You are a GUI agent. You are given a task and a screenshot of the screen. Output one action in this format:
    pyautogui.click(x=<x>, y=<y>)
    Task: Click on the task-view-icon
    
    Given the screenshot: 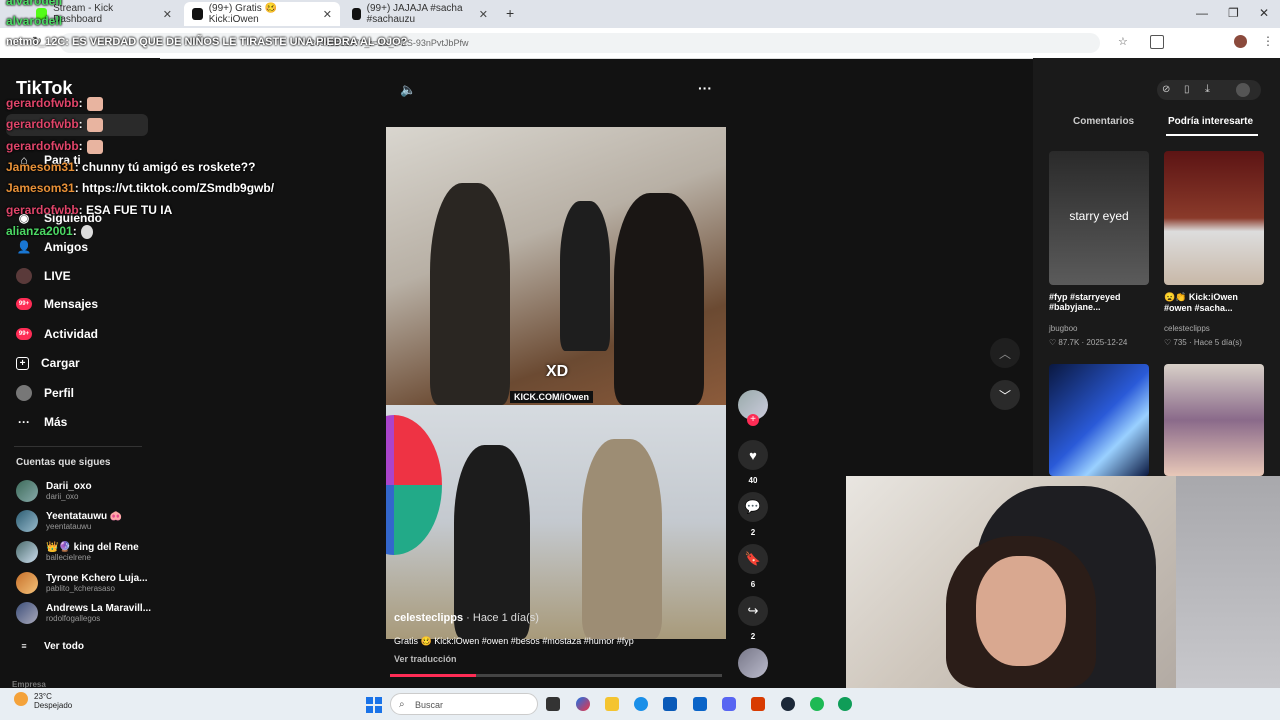 What is the action you would take?
    pyautogui.click(x=553, y=704)
    